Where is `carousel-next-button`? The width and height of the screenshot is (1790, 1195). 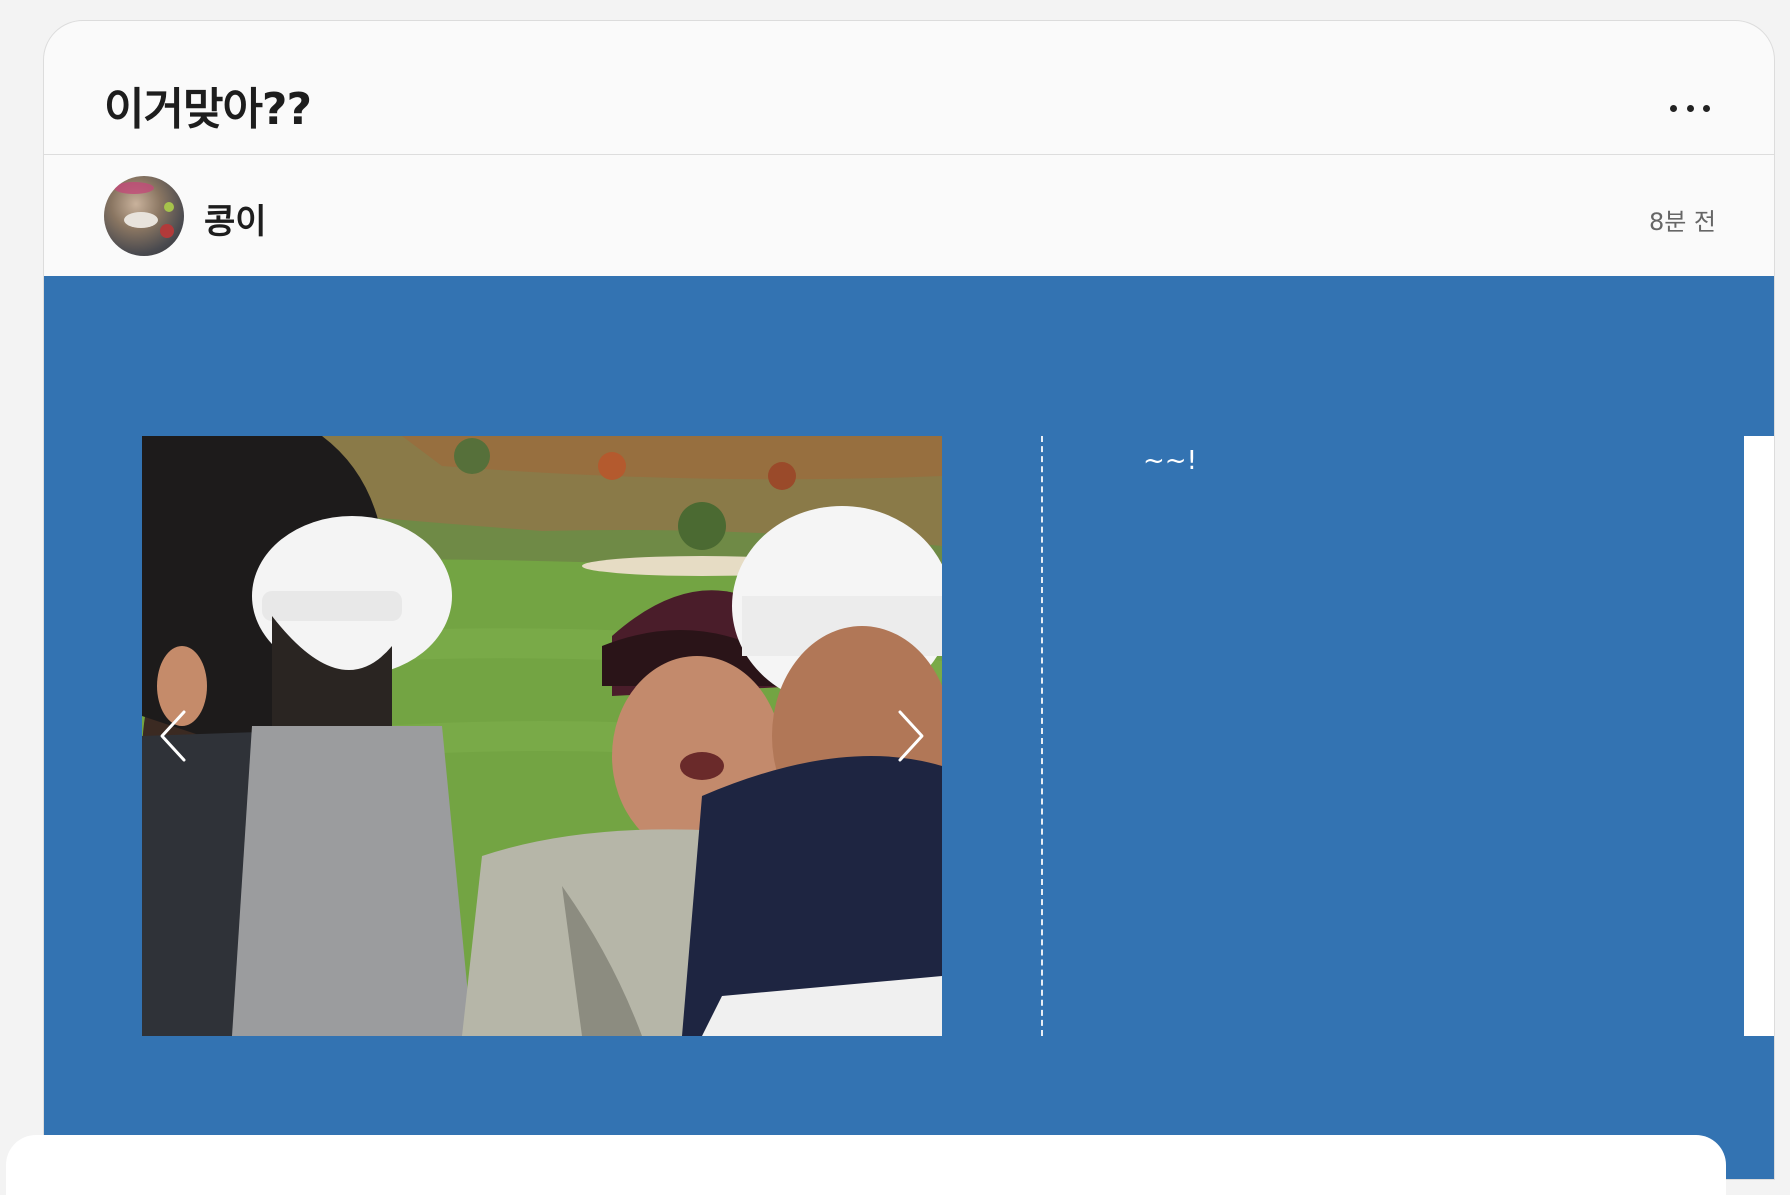 carousel-next-button is located at coordinates (910, 736).